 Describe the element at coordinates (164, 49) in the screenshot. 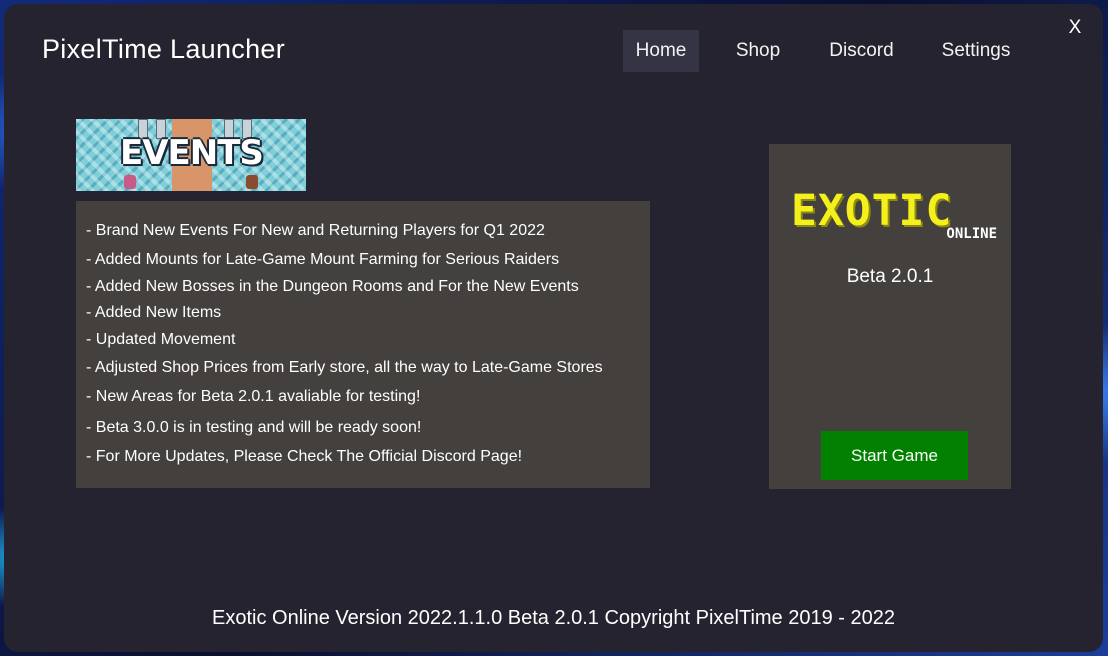

I see `app-title: PixelTime Launcher` at that location.